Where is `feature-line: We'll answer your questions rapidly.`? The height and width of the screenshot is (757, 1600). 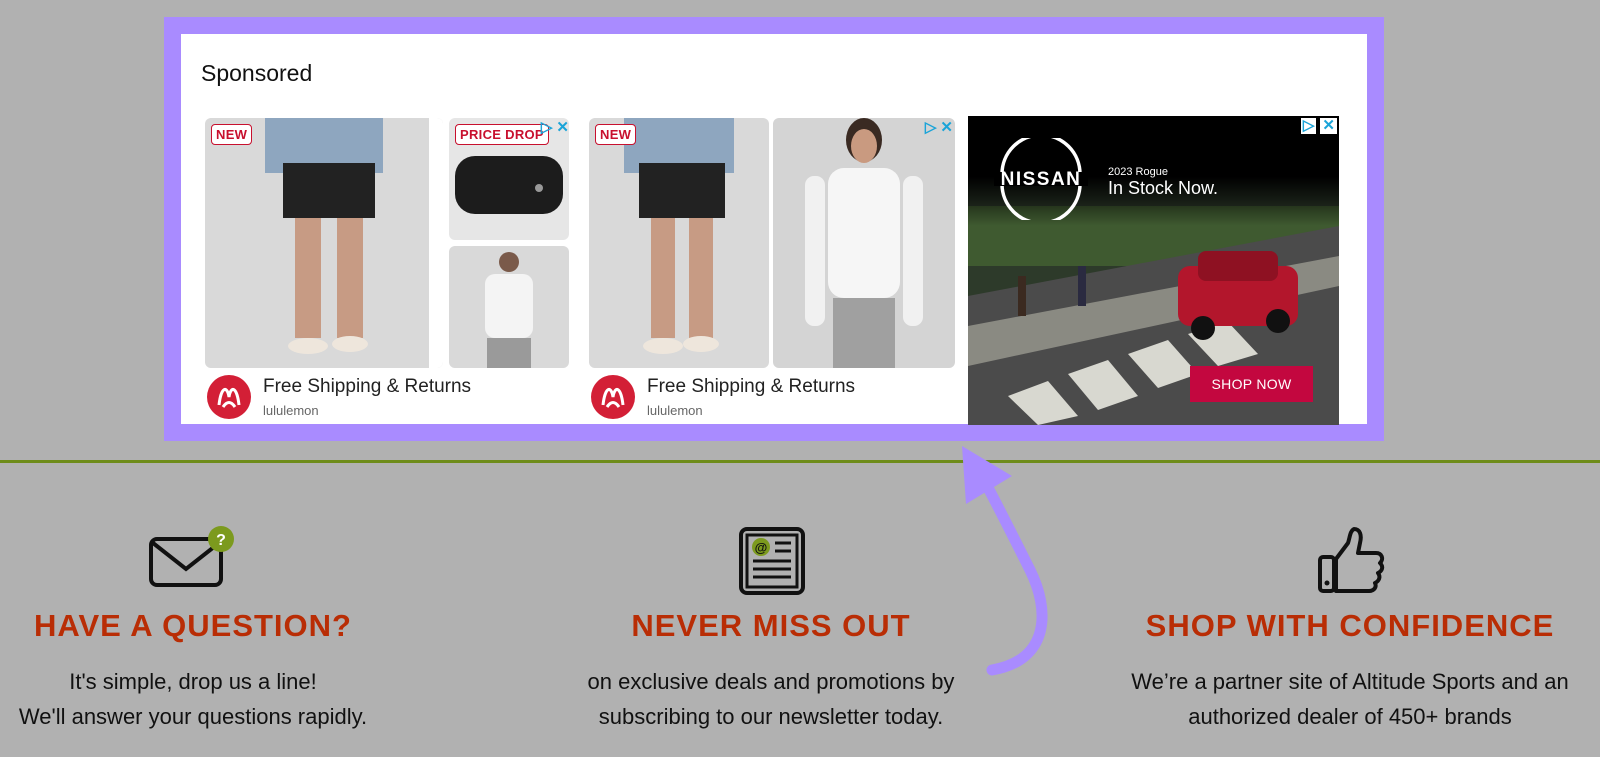
feature-line: We'll answer your questions rapidly. is located at coordinates (193, 716).